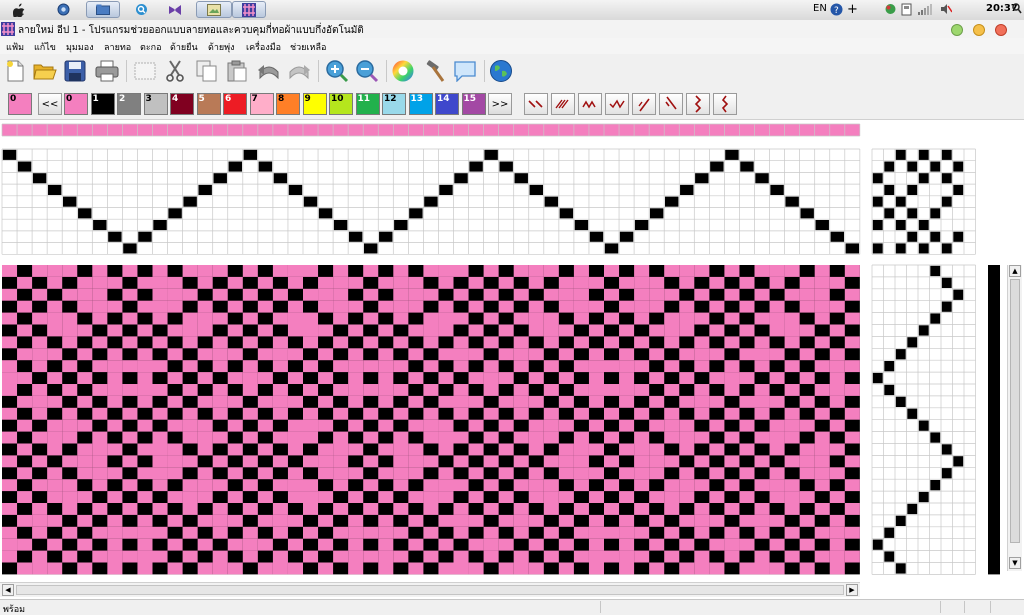 The height and width of the screenshot is (616, 1024). Describe the element at coordinates (900, 401) in the screenshot. I see `treadling-cell` at that location.